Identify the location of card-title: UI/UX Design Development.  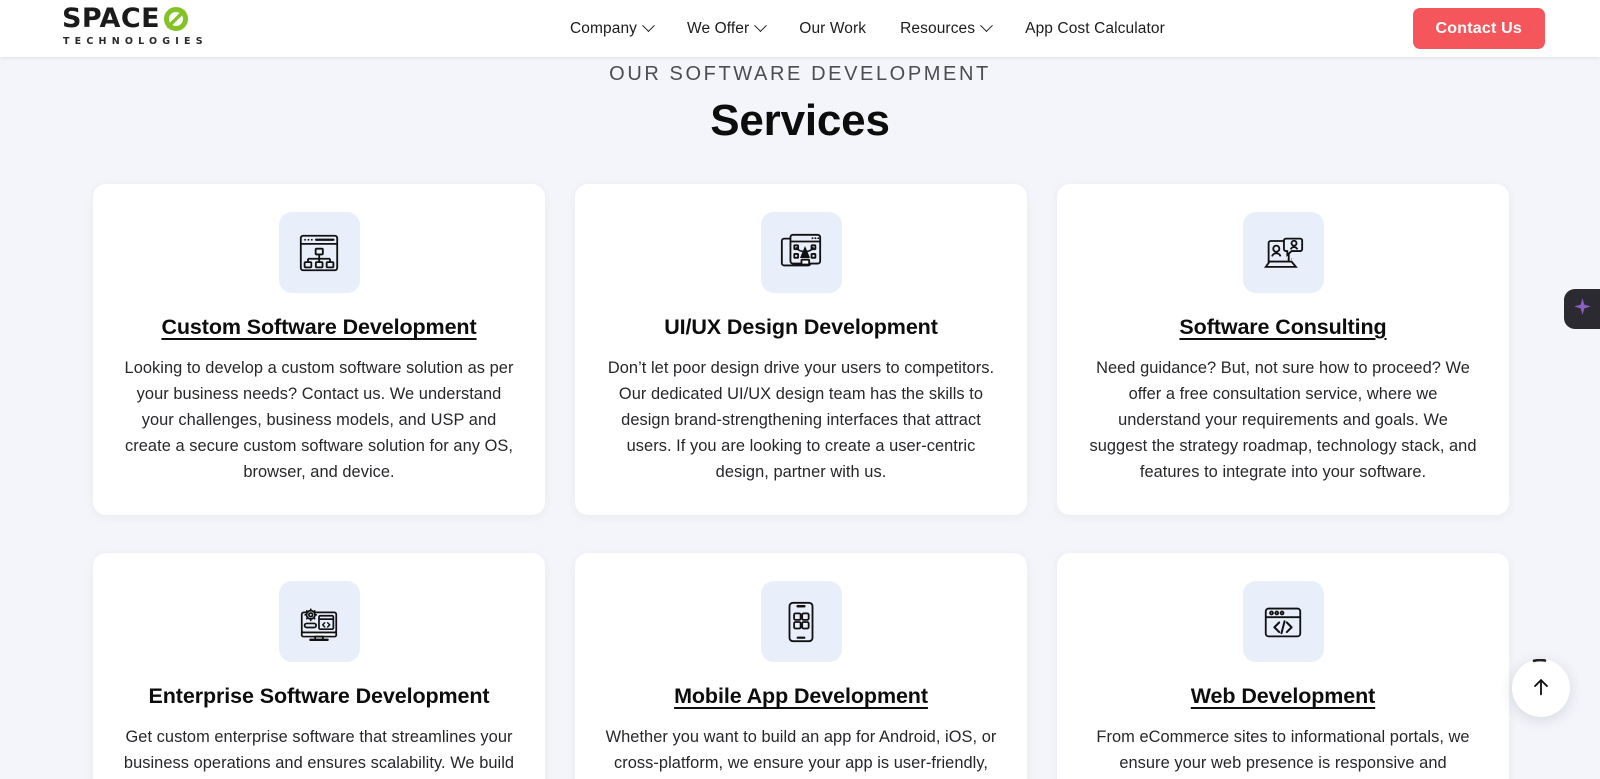
(801, 327).